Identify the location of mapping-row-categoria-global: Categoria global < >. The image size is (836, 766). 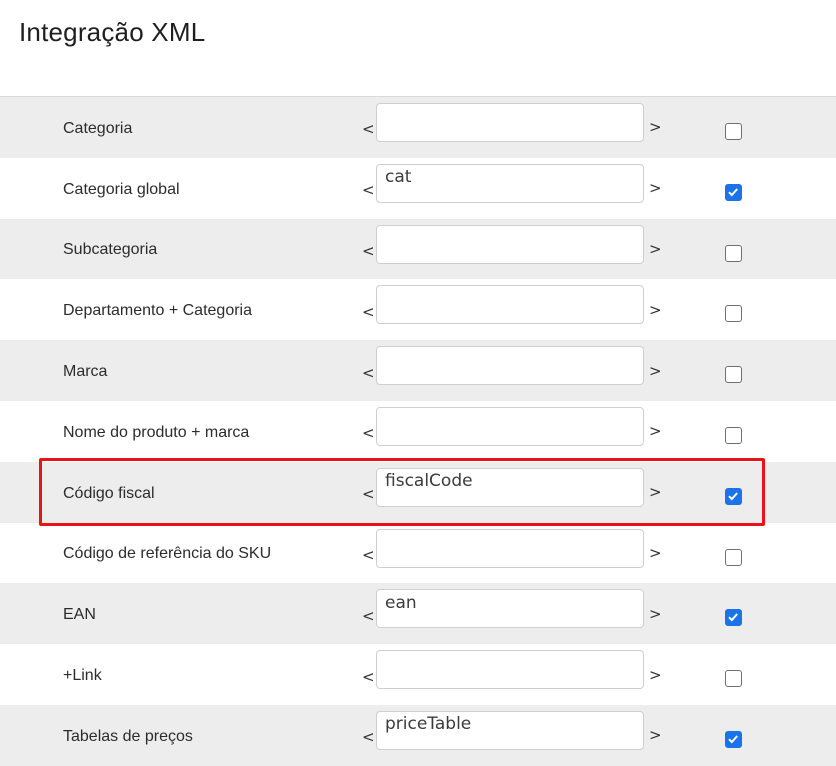
(418, 188).